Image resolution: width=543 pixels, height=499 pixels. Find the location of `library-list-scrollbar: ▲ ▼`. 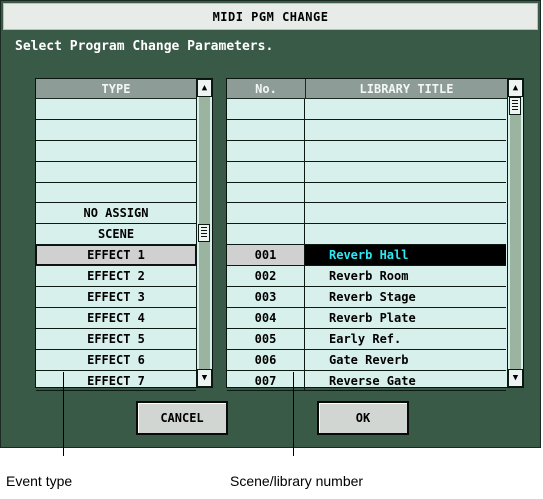

library-list-scrollbar: ▲ ▼ is located at coordinates (515, 233).